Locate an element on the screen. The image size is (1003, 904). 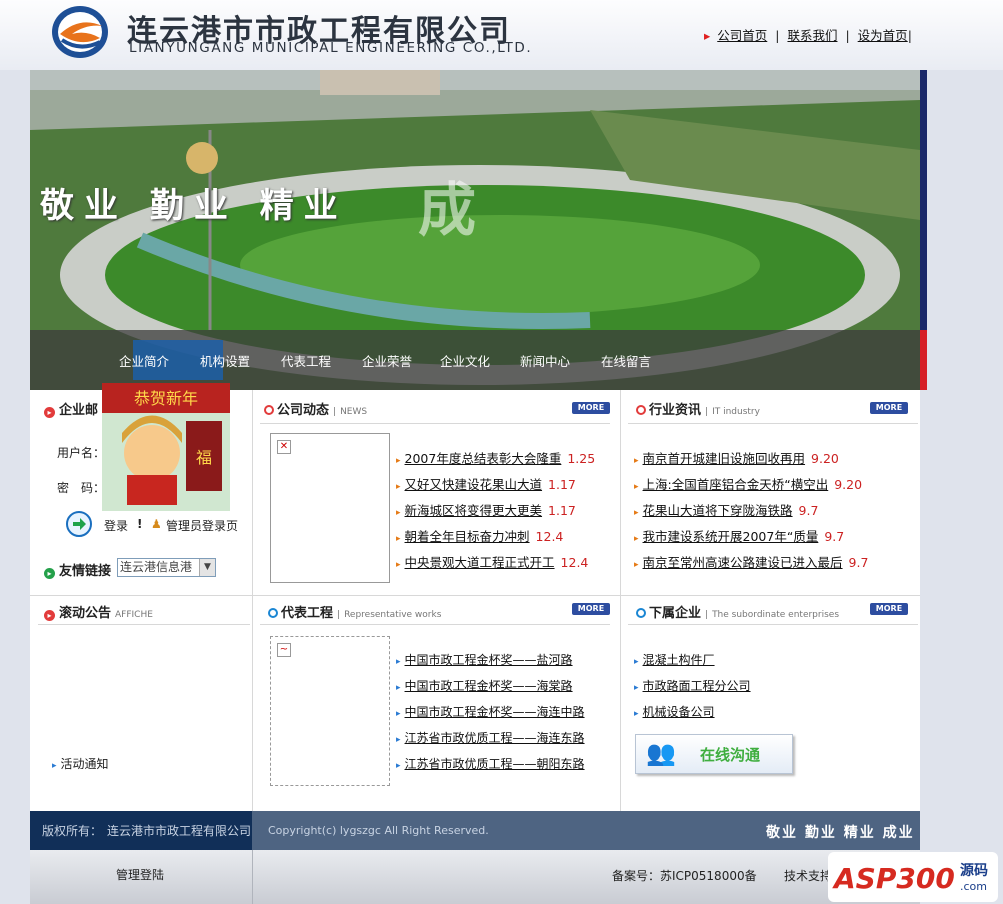
company-logo is located at coordinates (80, 32).